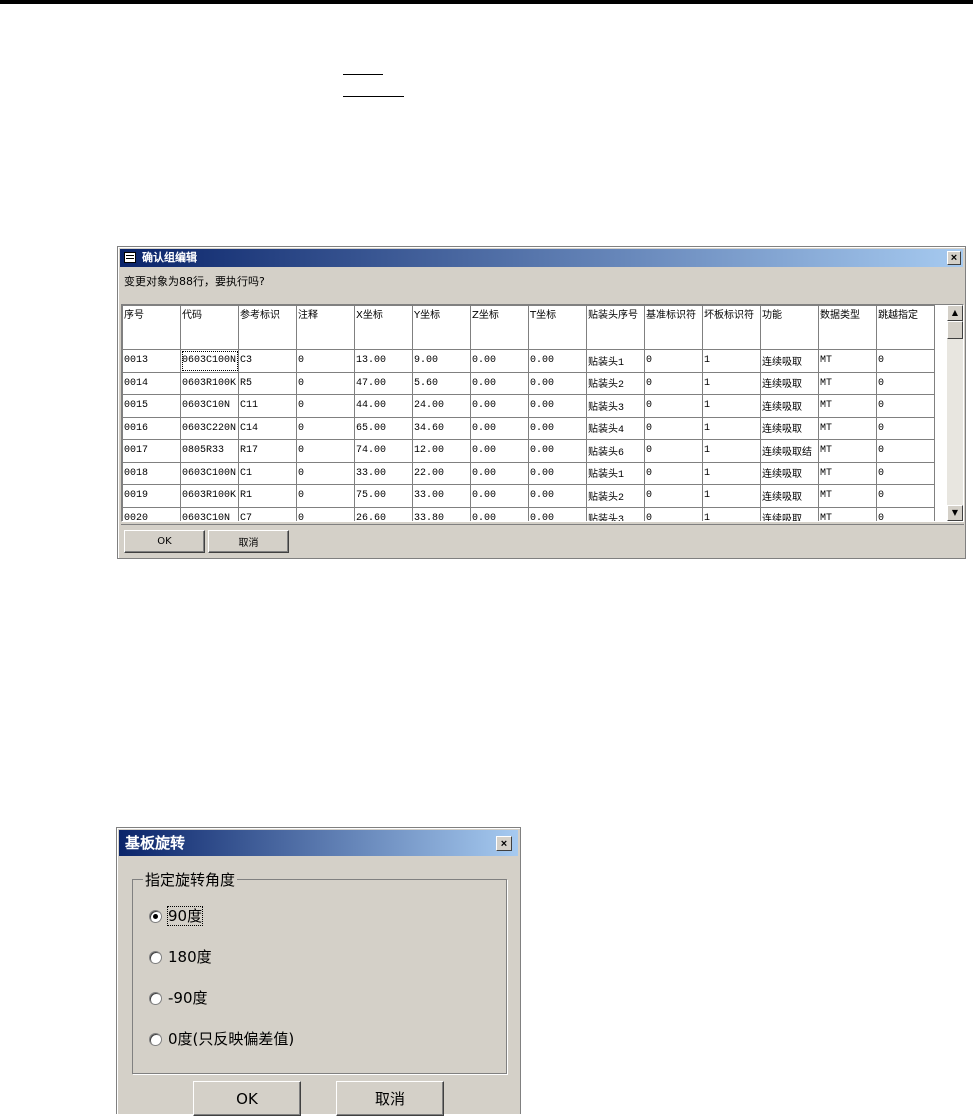 Image resolution: width=973 pixels, height=1116 pixels. What do you see at coordinates (441, 327) in the screenshot?
I see `column-header: Y坐标` at bounding box center [441, 327].